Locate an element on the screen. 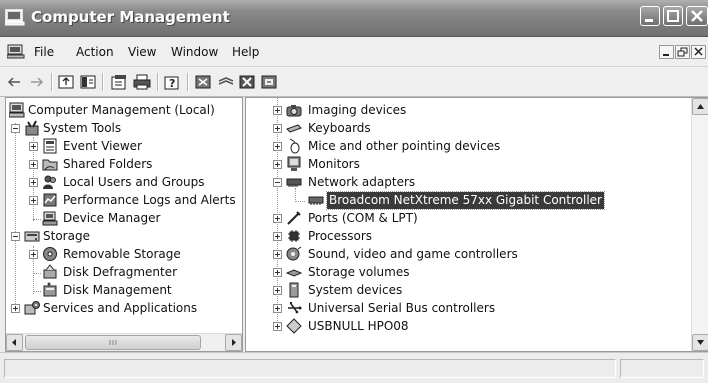 Image resolution: width=708 pixels, height=383 pixels. services-icon is located at coordinates (32, 308).